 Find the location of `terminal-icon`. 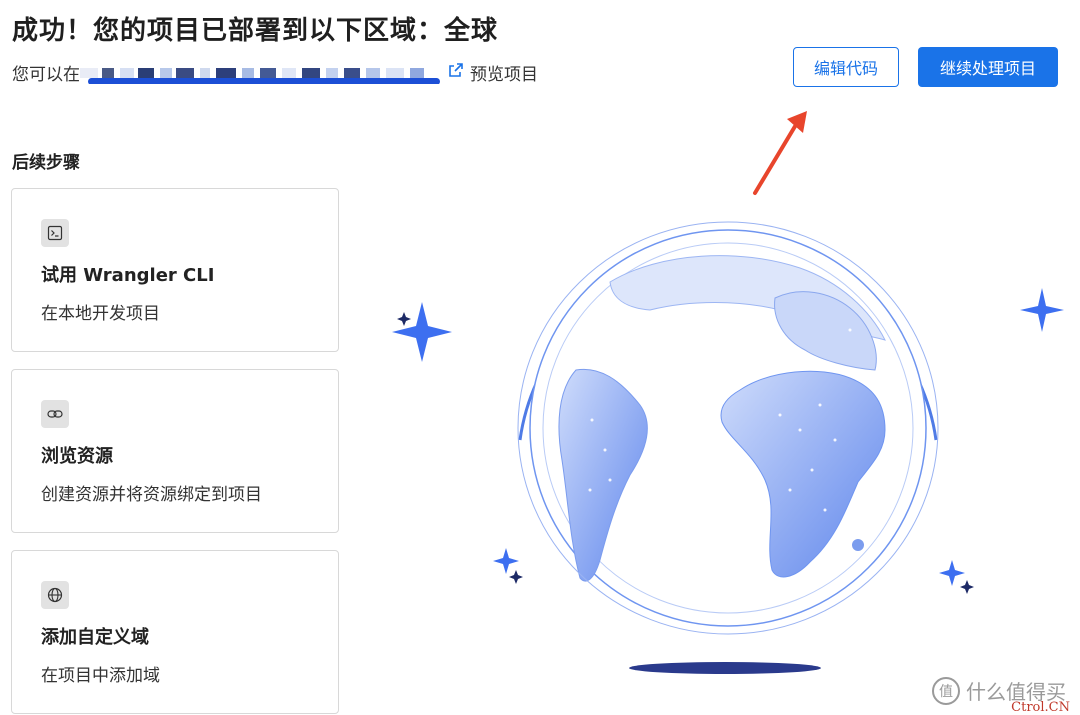

terminal-icon is located at coordinates (55, 233).